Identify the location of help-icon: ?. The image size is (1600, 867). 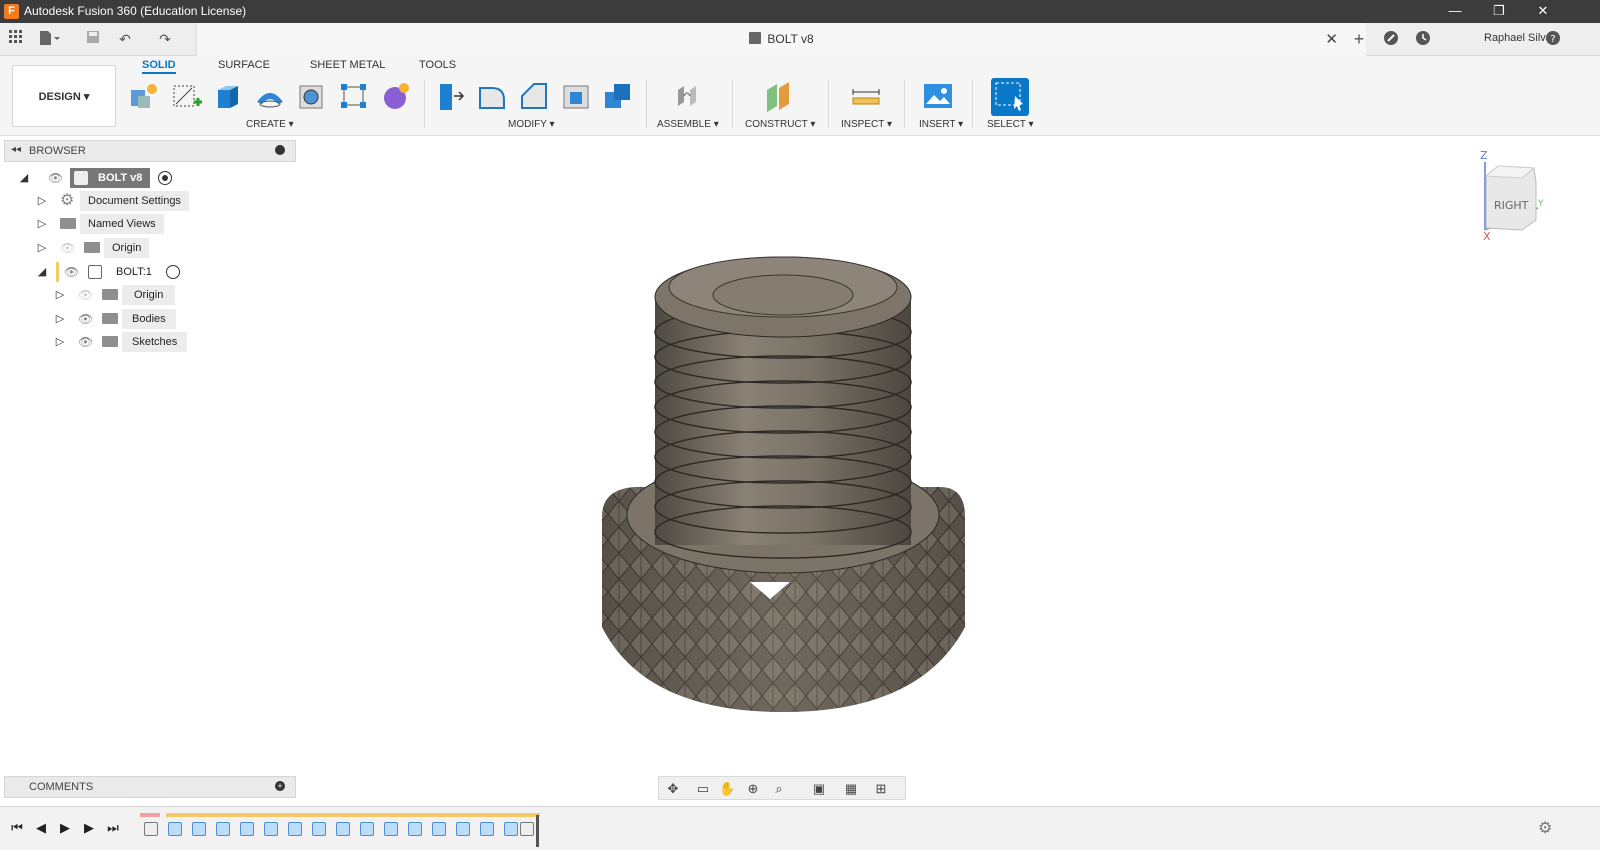
(1553, 39).